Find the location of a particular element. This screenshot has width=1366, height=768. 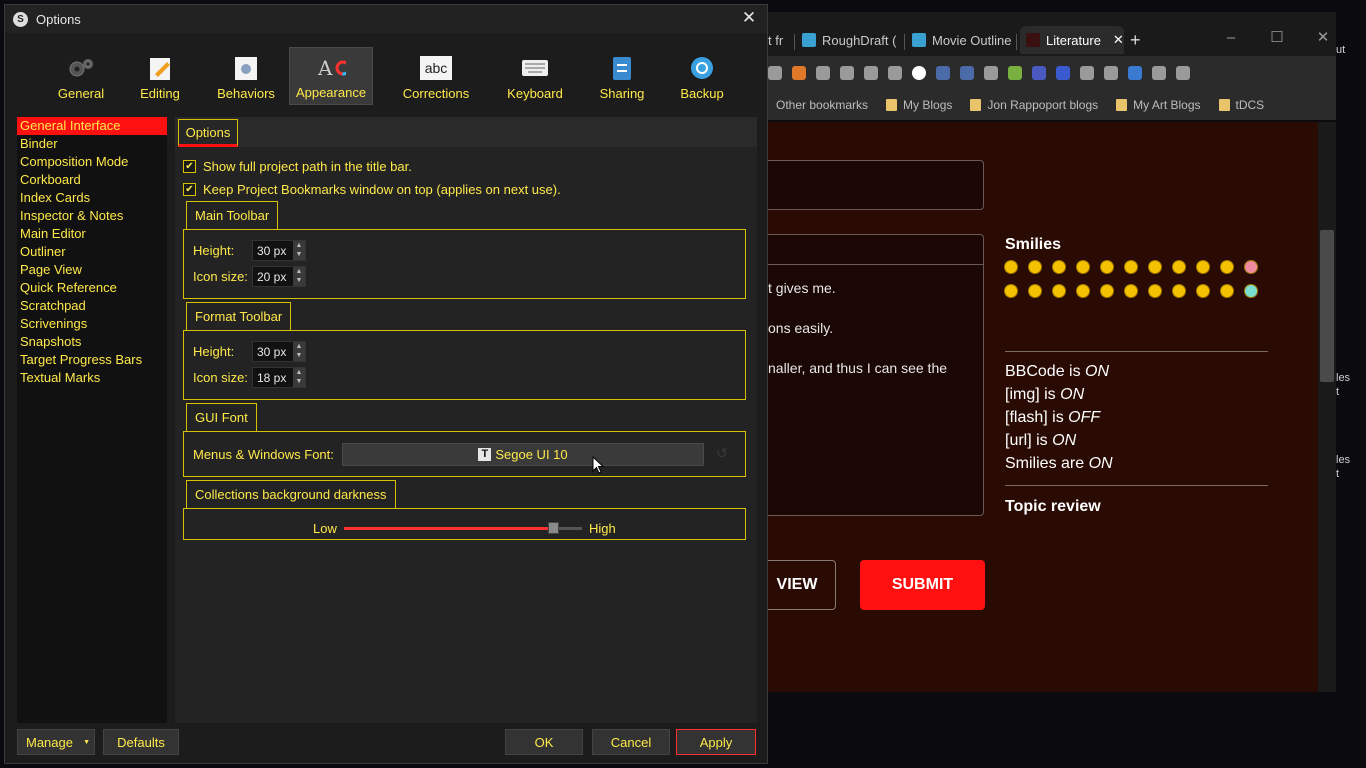

camera-icon is located at coordinates (1087, 73).